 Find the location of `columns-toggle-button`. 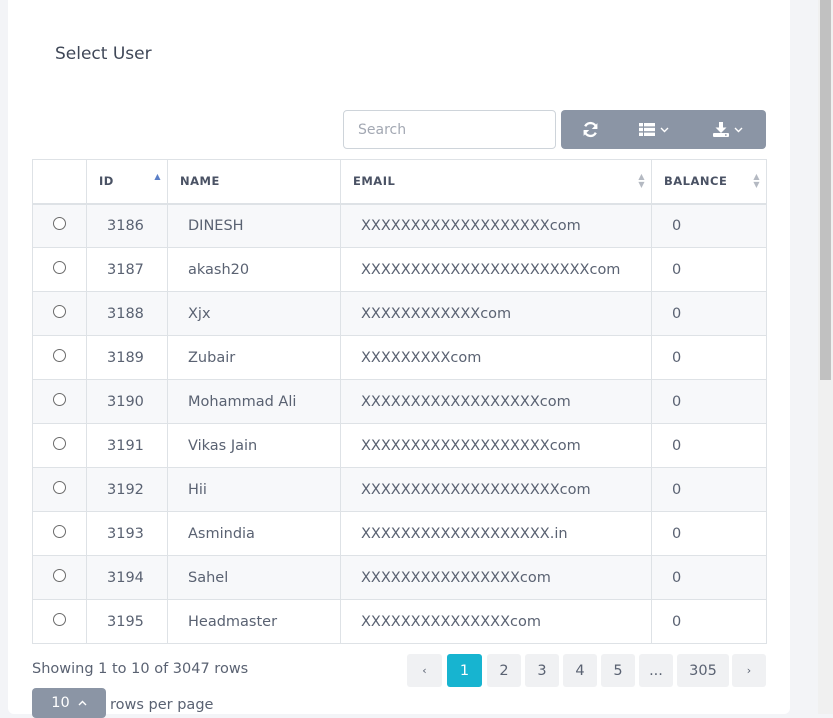

columns-toggle-button is located at coordinates (654, 129).